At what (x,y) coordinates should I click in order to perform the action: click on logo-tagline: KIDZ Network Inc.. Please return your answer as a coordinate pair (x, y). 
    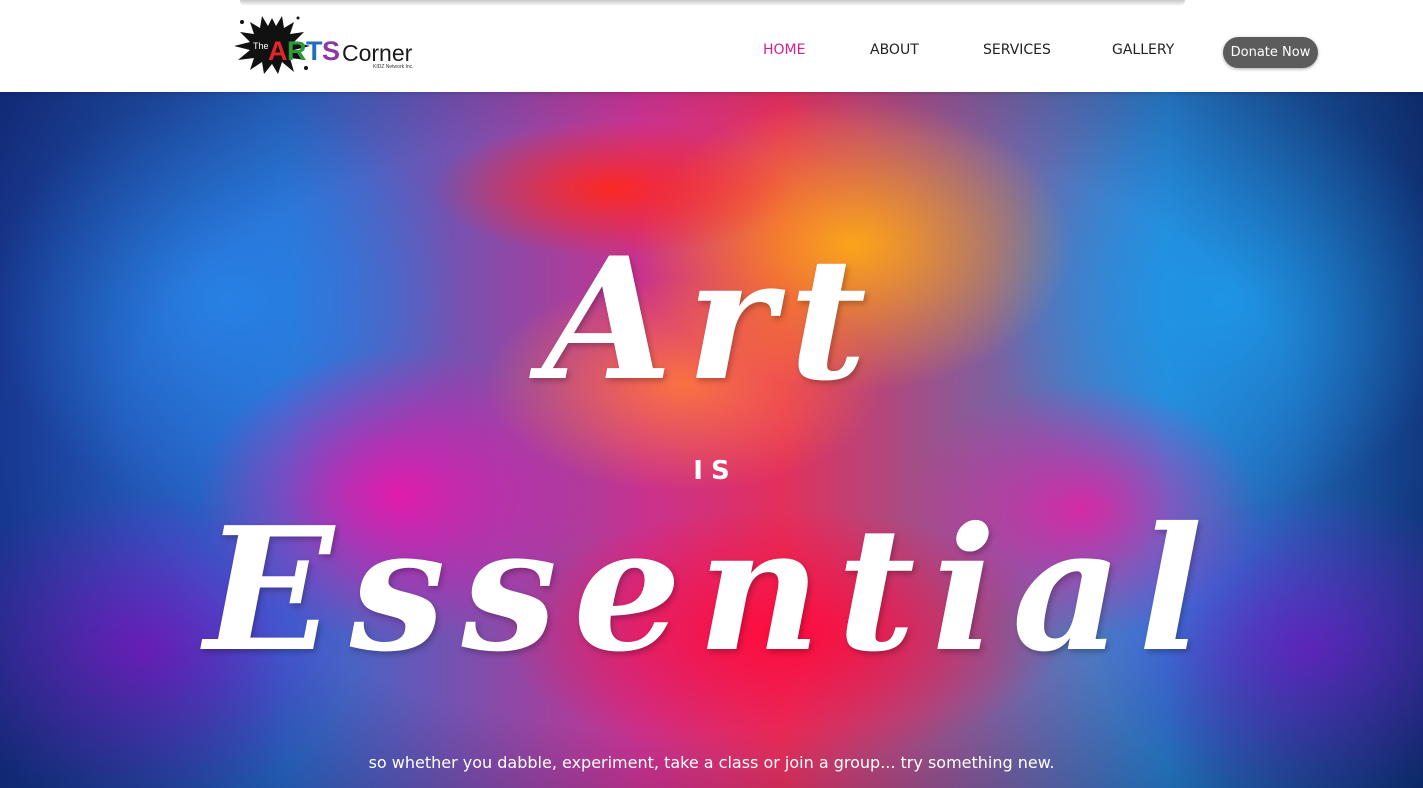
    Looking at the image, I should click on (393, 67).